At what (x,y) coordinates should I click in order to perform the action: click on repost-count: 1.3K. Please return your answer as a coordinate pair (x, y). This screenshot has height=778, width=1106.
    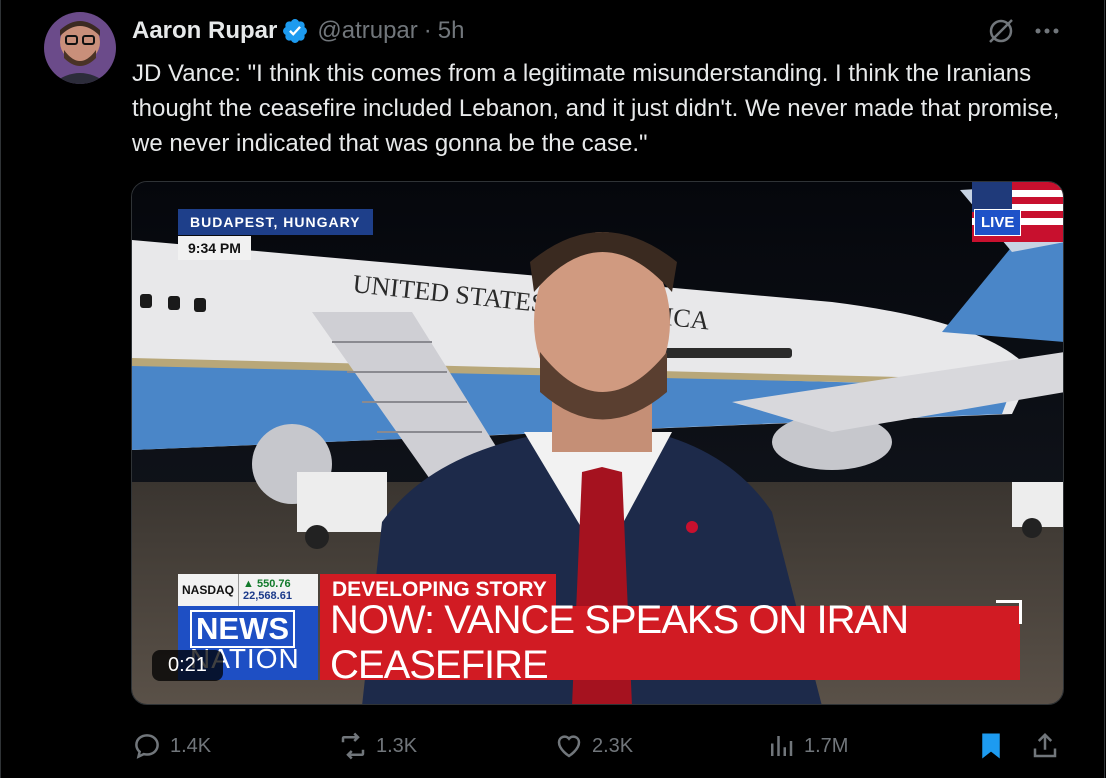
    Looking at the image, I should click on (397, 745).